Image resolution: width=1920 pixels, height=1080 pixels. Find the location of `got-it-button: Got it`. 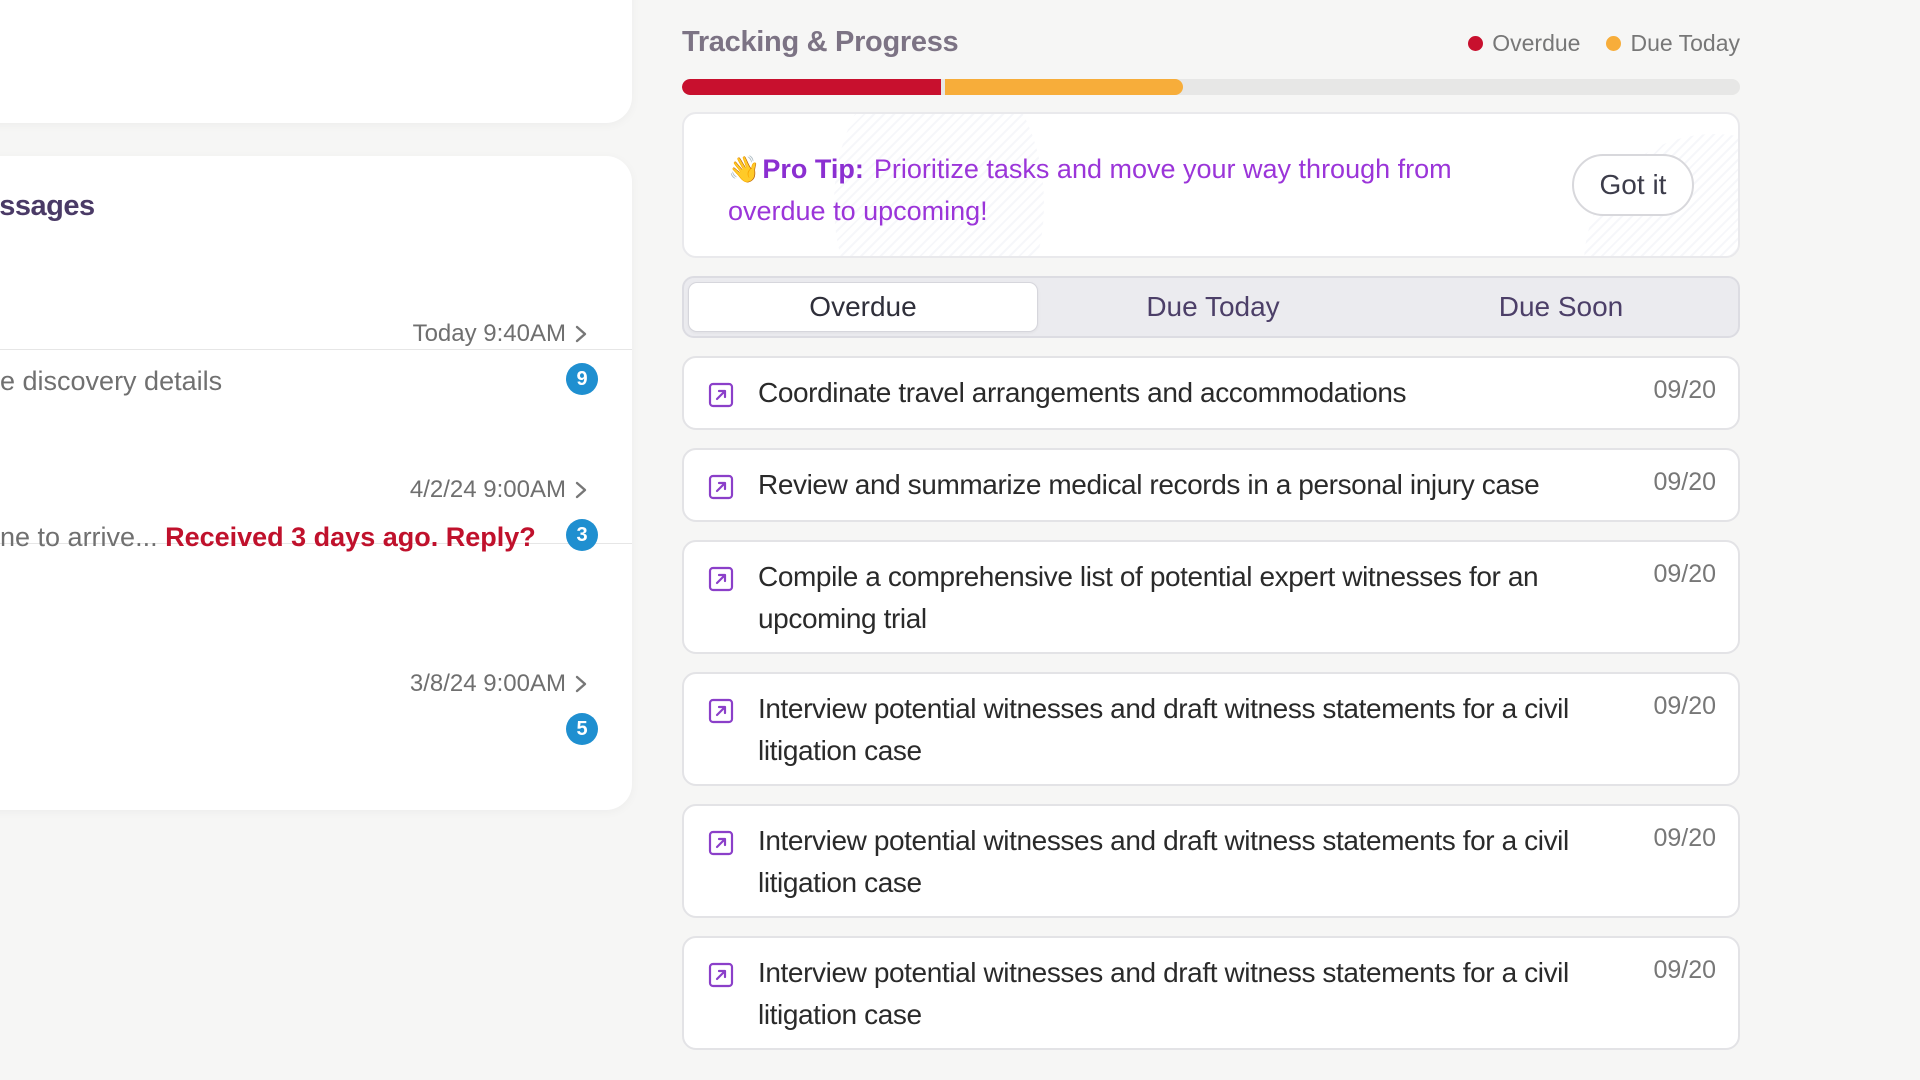

got-it-button: Got it is located at coordinates (1633, 185).